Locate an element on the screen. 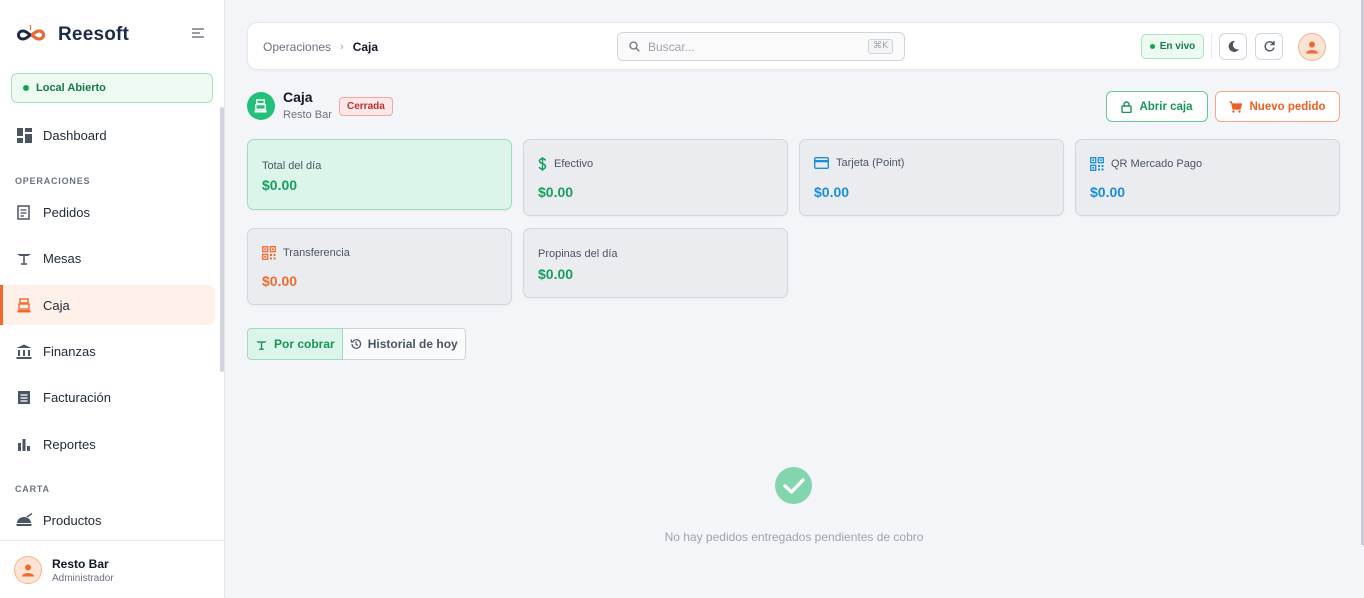 The image size is (1364, 598). table-icon is located at coordinates (261, 345).